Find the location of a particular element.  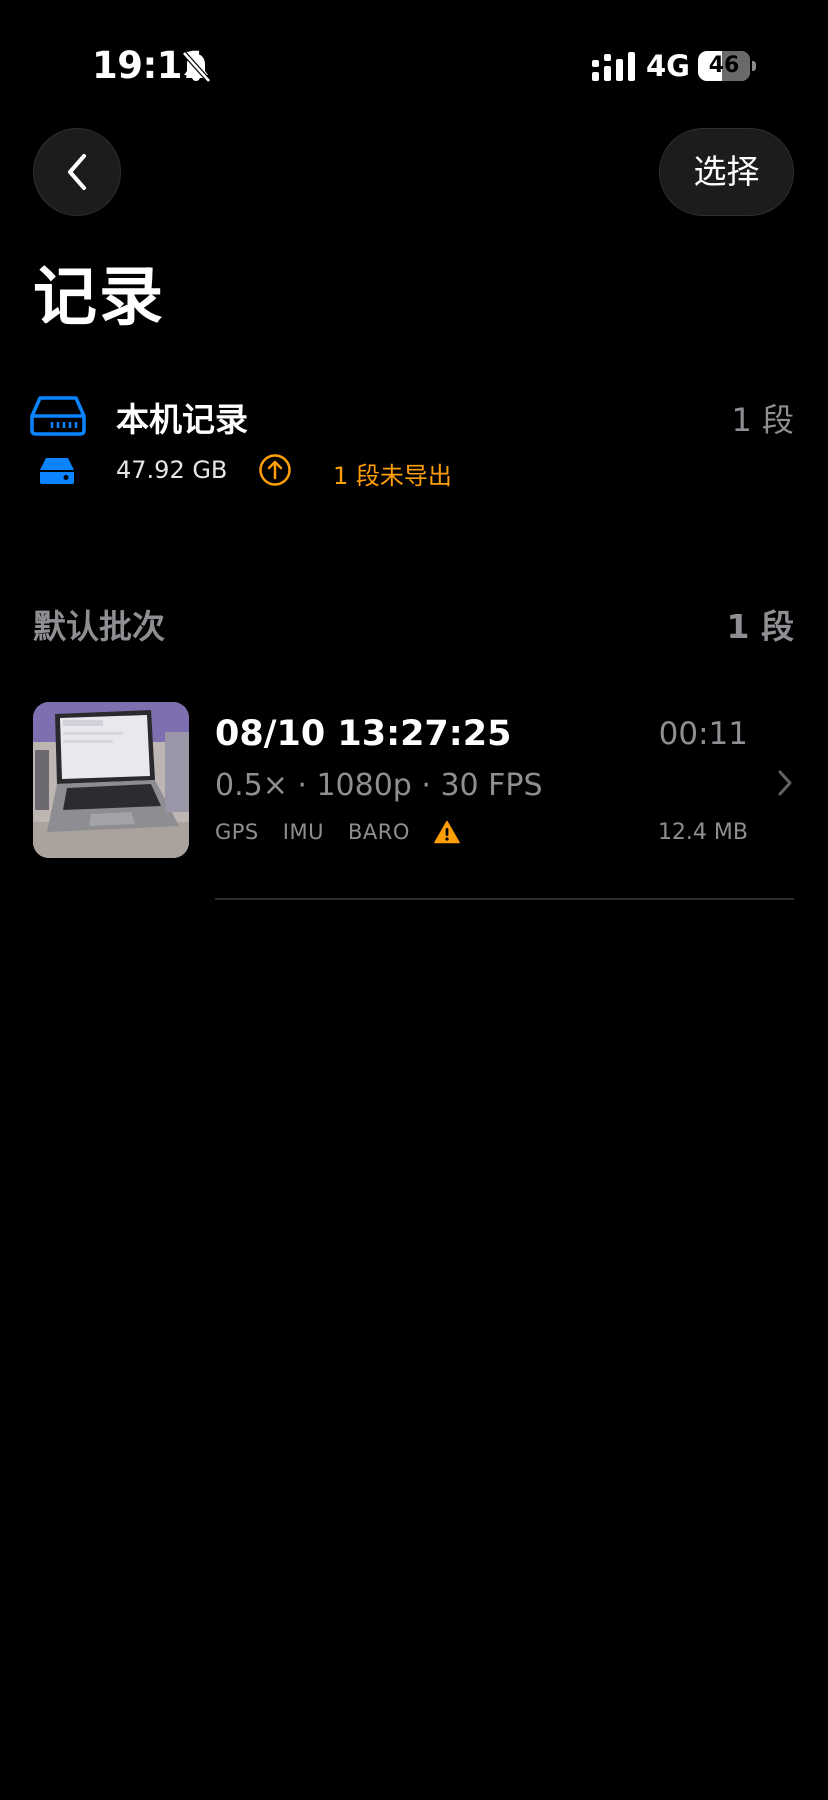

battery-percent: 46 is located at coordinates (724, 65).